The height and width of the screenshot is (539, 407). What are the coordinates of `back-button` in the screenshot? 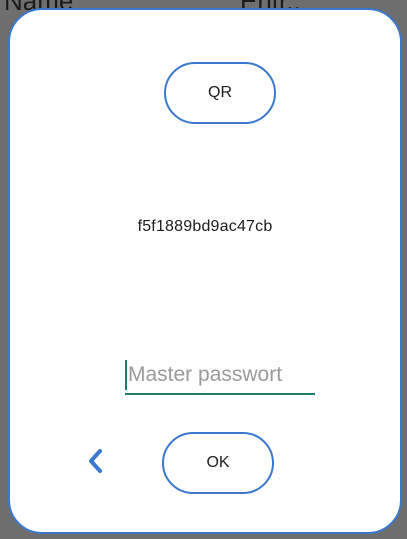 It's located at (95, 461).